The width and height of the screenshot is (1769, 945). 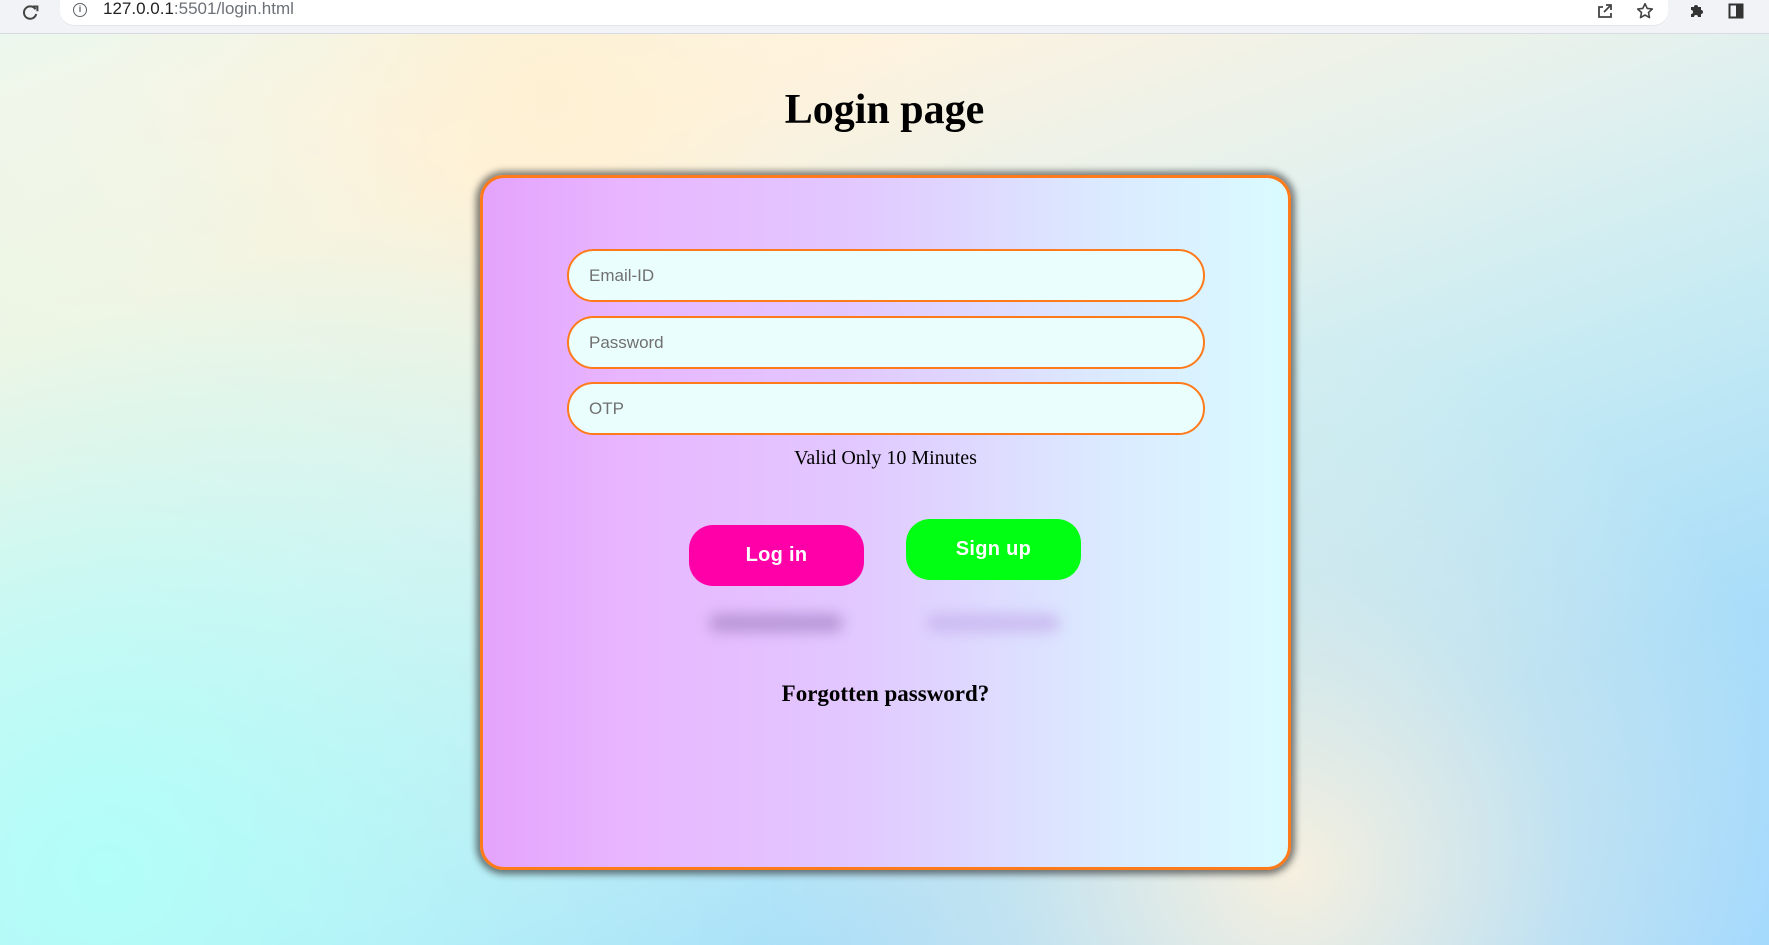 What do you see at coordinates (886, 275) in the screenshot?
I see `email-field` at bounding box center [886, 275].